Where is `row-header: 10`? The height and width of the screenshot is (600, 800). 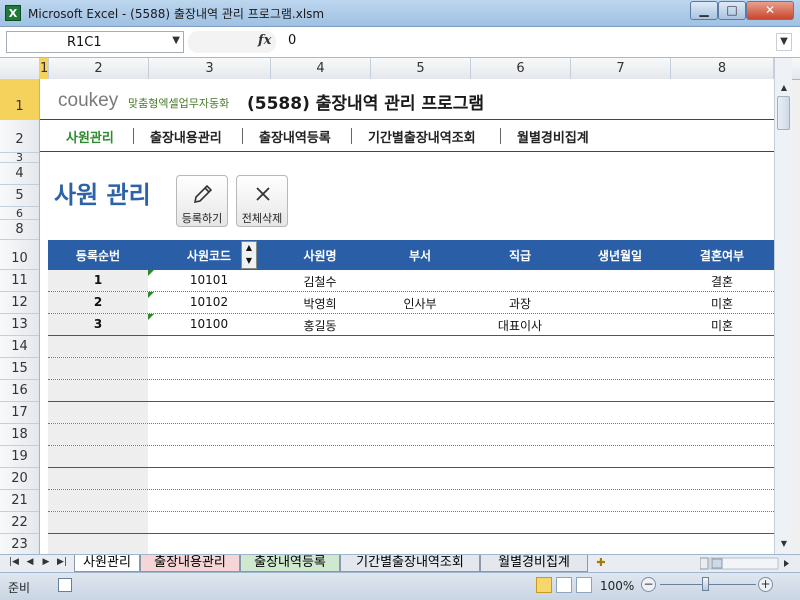
row-header: 10 is located at coordinates (19, 255).